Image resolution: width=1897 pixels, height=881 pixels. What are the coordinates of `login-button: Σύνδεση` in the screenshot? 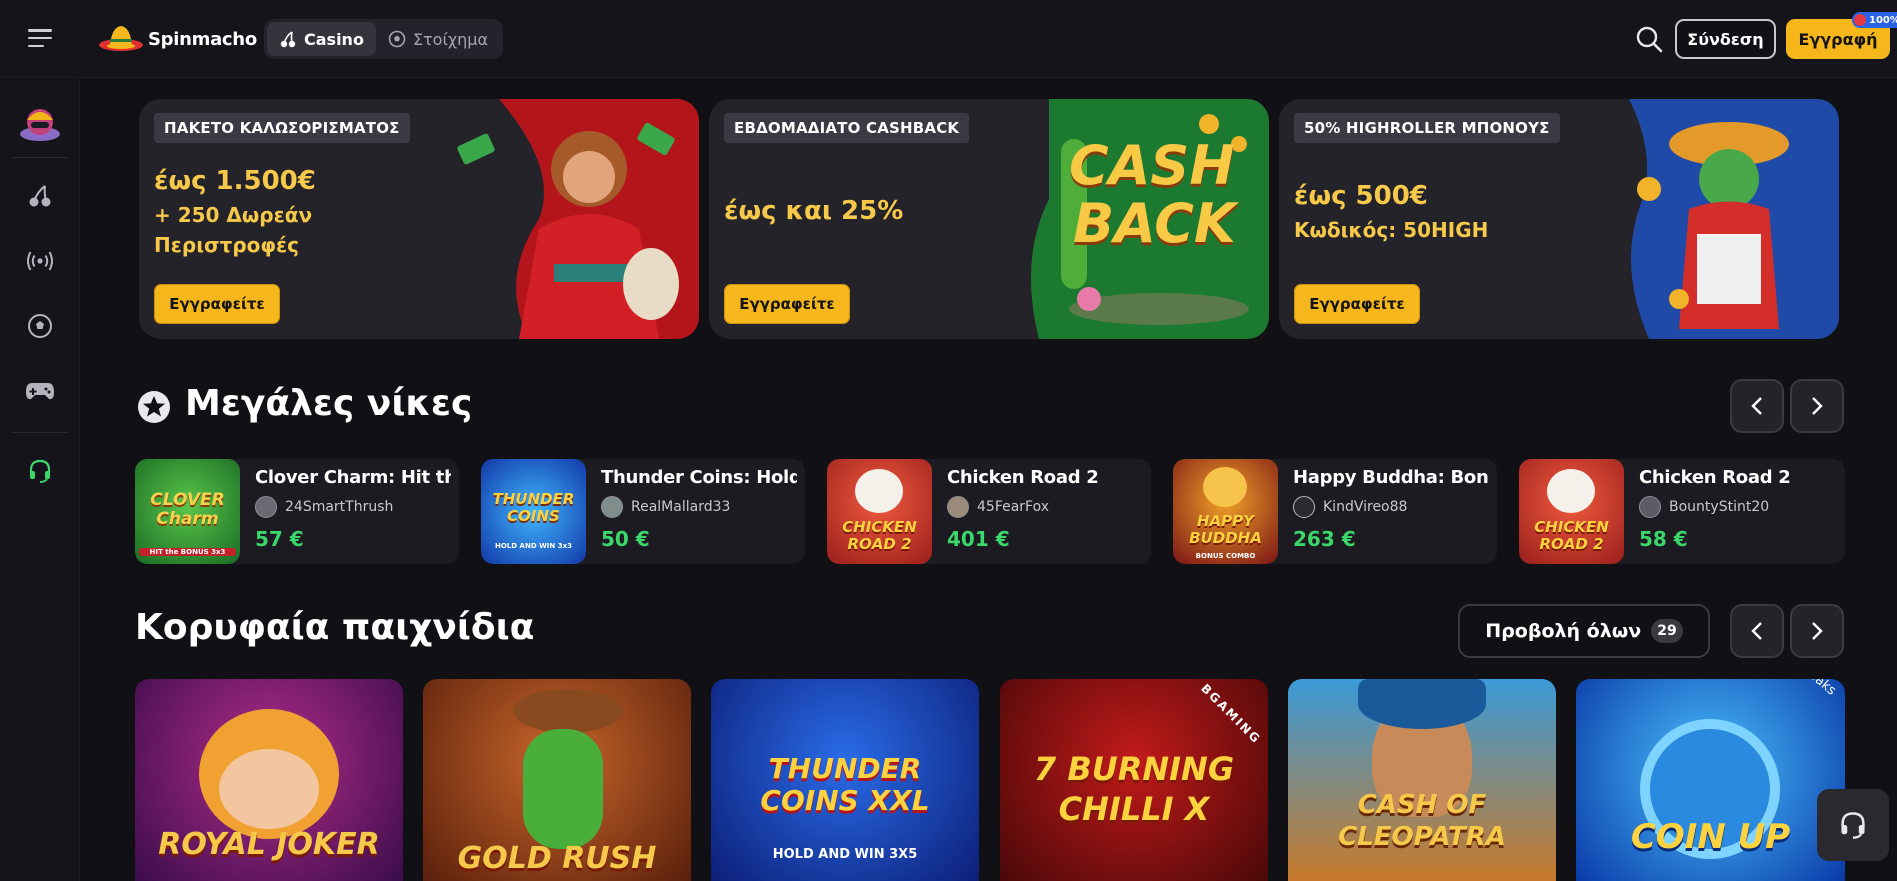 It's located at (1725, 39).